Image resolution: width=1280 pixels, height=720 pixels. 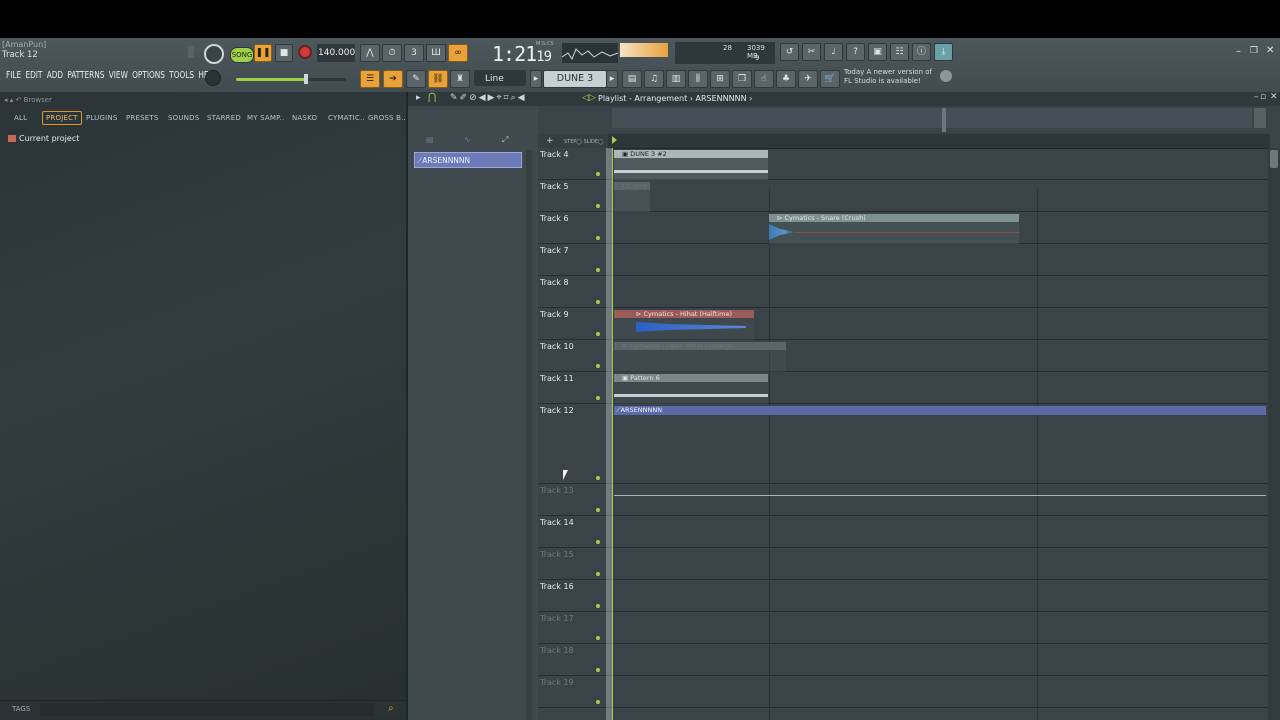 What do you see at coordinates (1263, 97) in the screenshot?
I see `playlist-restore-icon: ▫` at bounding box center [1263, 97].